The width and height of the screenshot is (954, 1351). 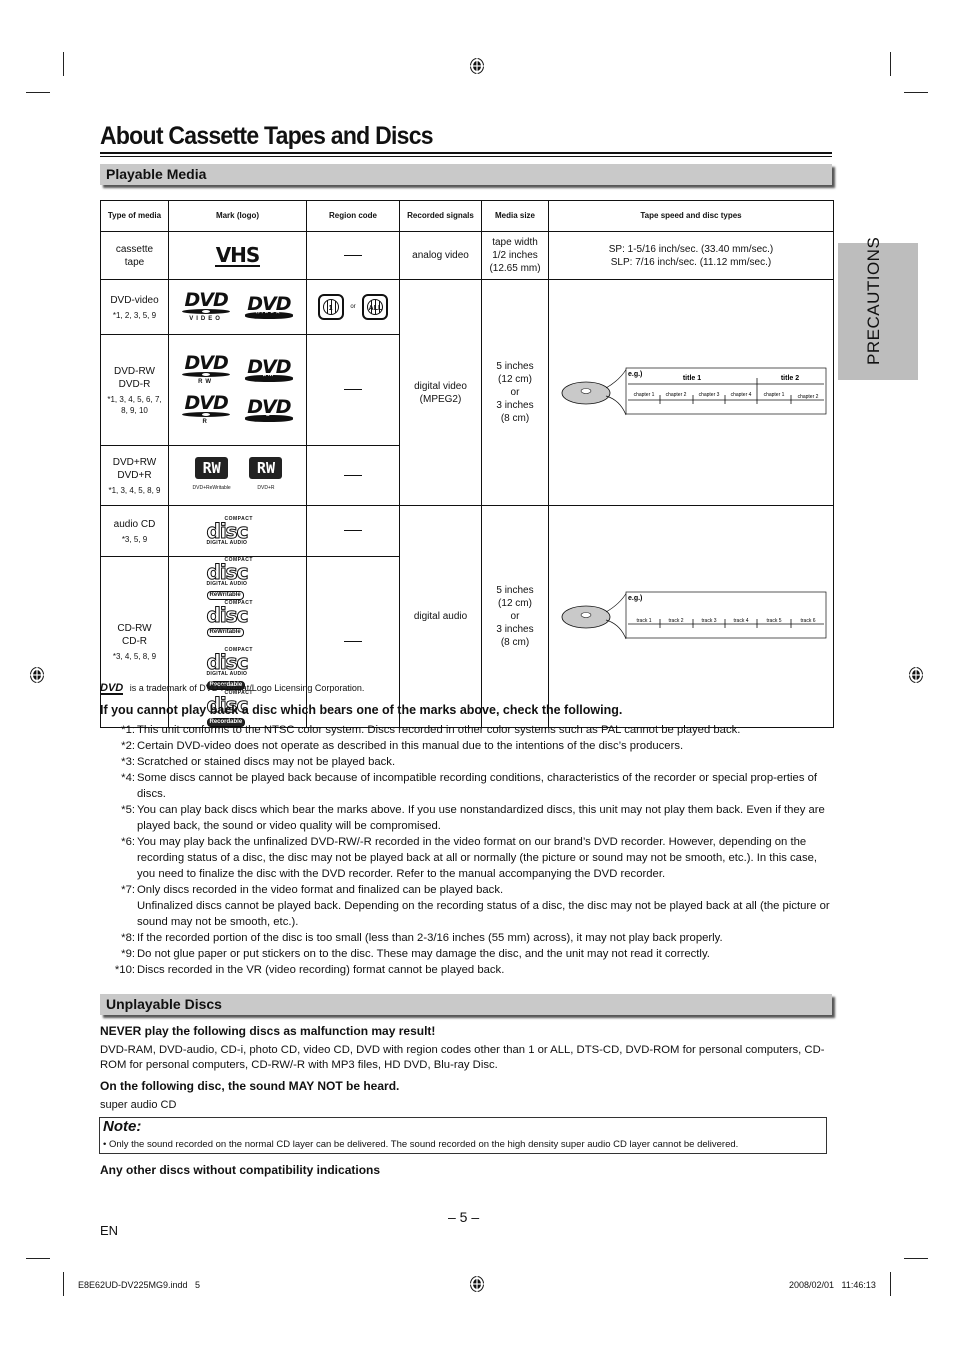 What do you see at coordinates (635, 374) in the screenshot?
I see `eg-label: e.g.)` at bounding box center [635, 374].